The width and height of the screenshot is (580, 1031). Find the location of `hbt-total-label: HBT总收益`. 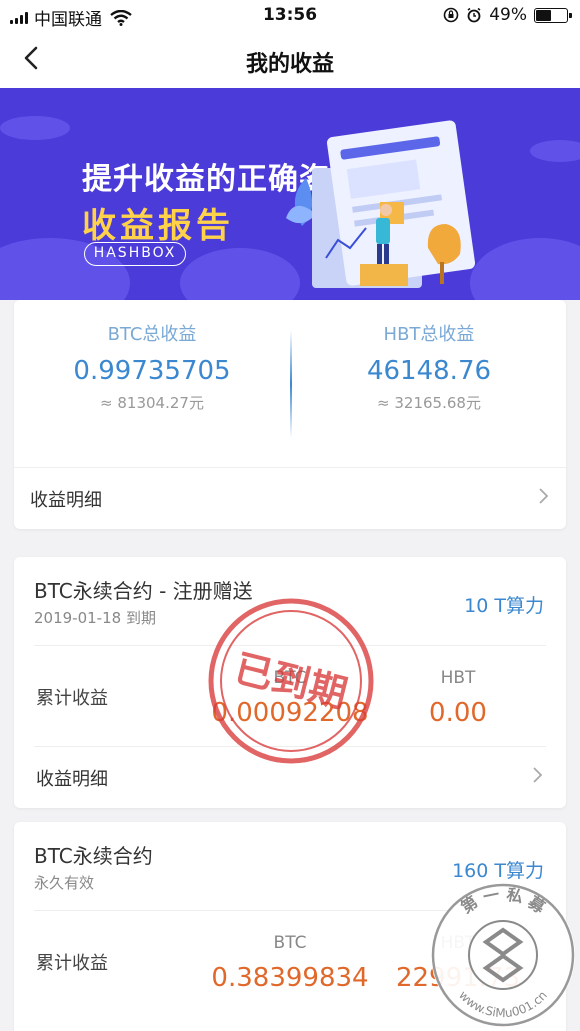

hbt-total-label: HBT总收益 is located at coordinates (429, 334).